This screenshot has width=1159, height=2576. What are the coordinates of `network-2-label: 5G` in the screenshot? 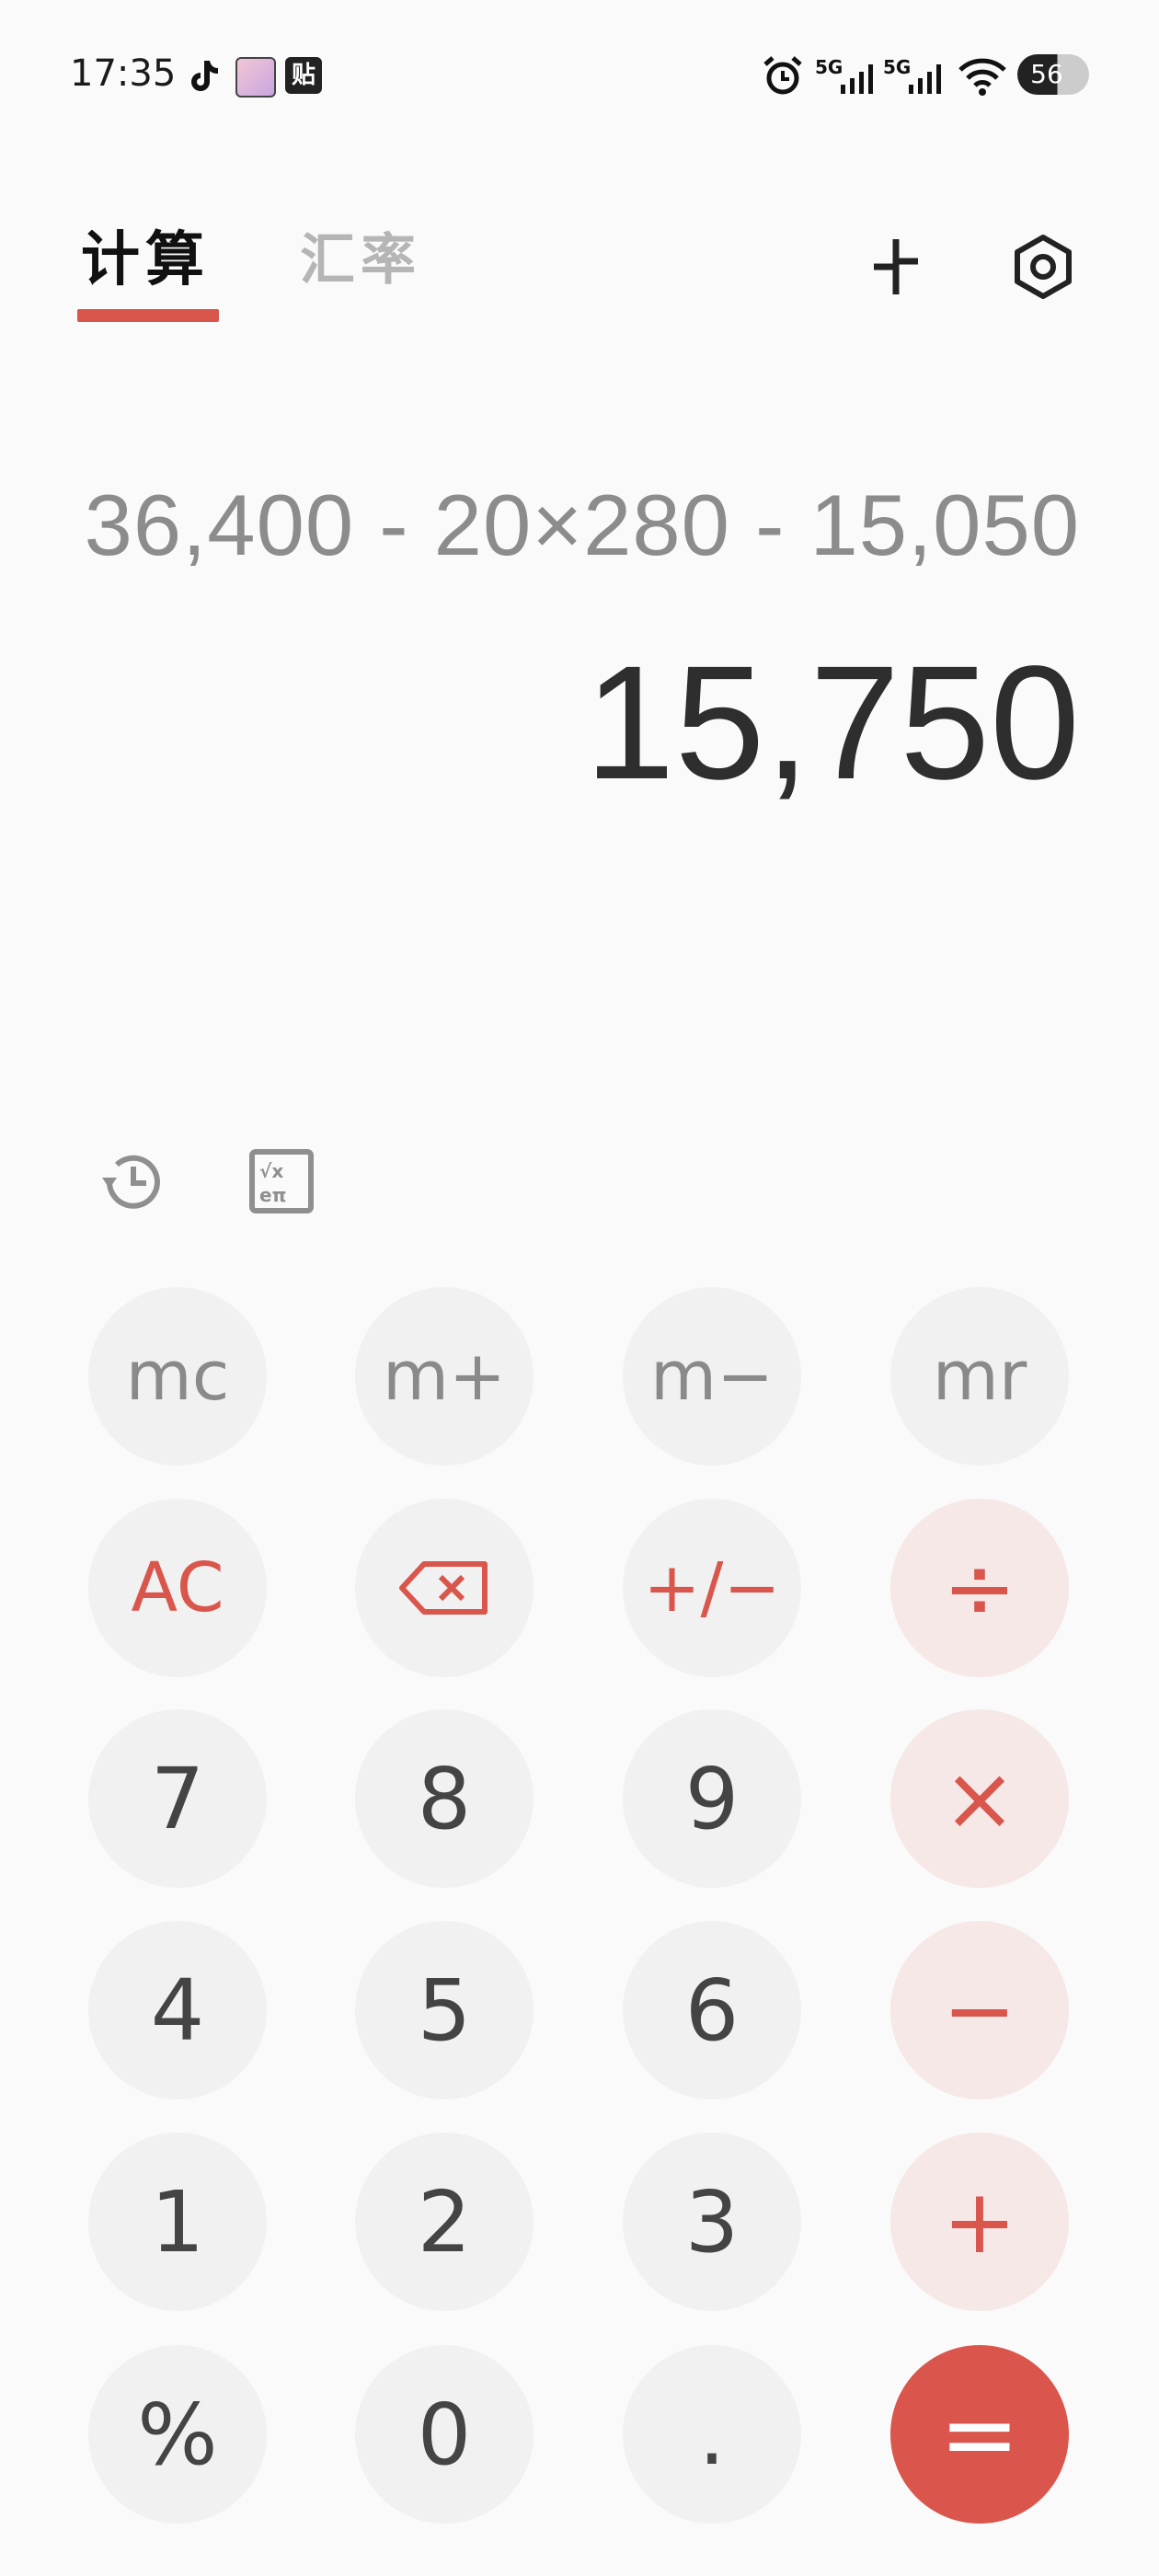 It's located at (897, 67).